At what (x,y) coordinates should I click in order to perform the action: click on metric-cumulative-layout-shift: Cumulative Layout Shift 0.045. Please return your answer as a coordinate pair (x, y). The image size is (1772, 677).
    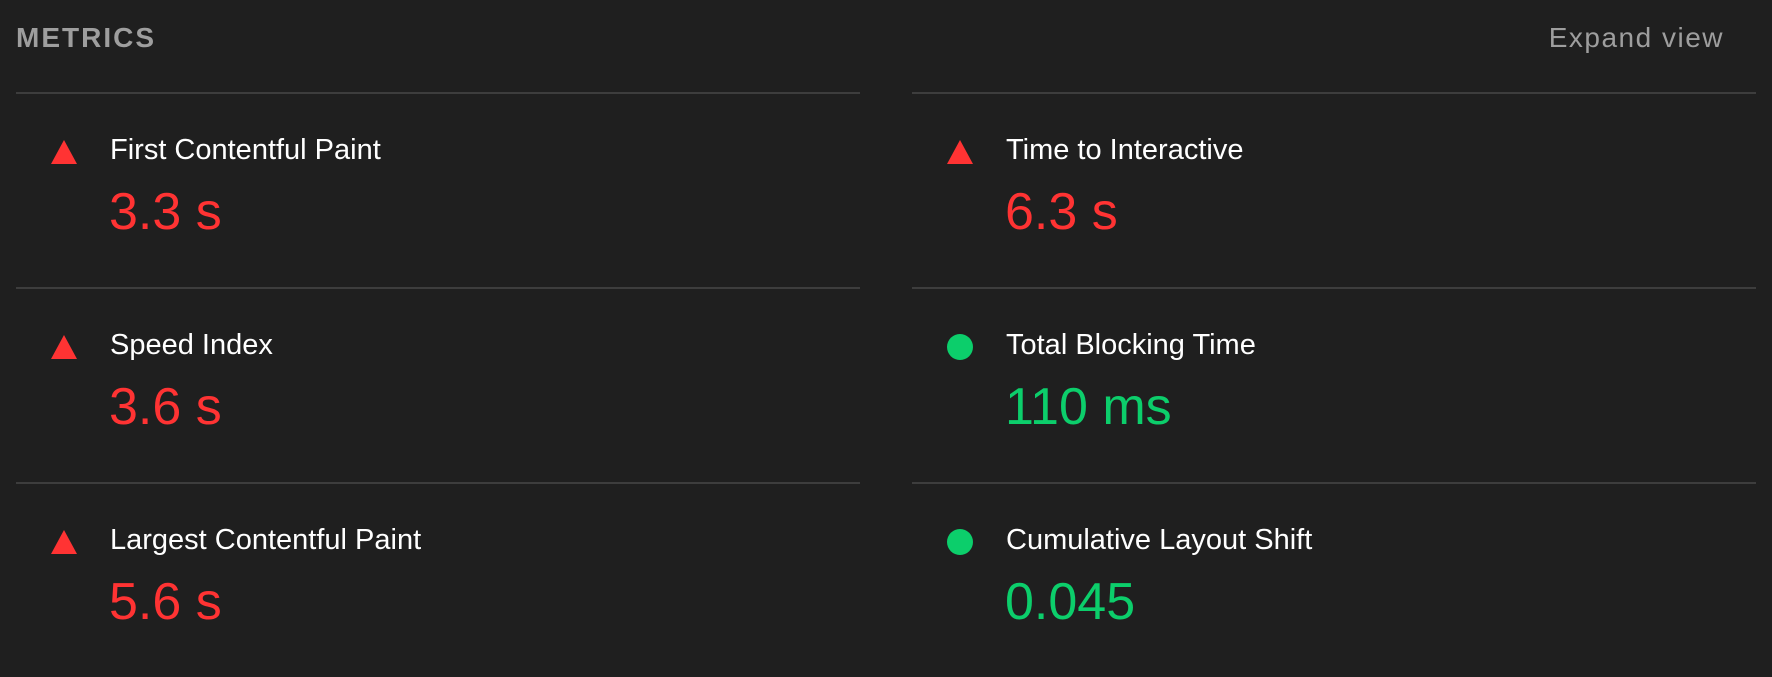
    Looking at the image, I should click on (1334, 579).